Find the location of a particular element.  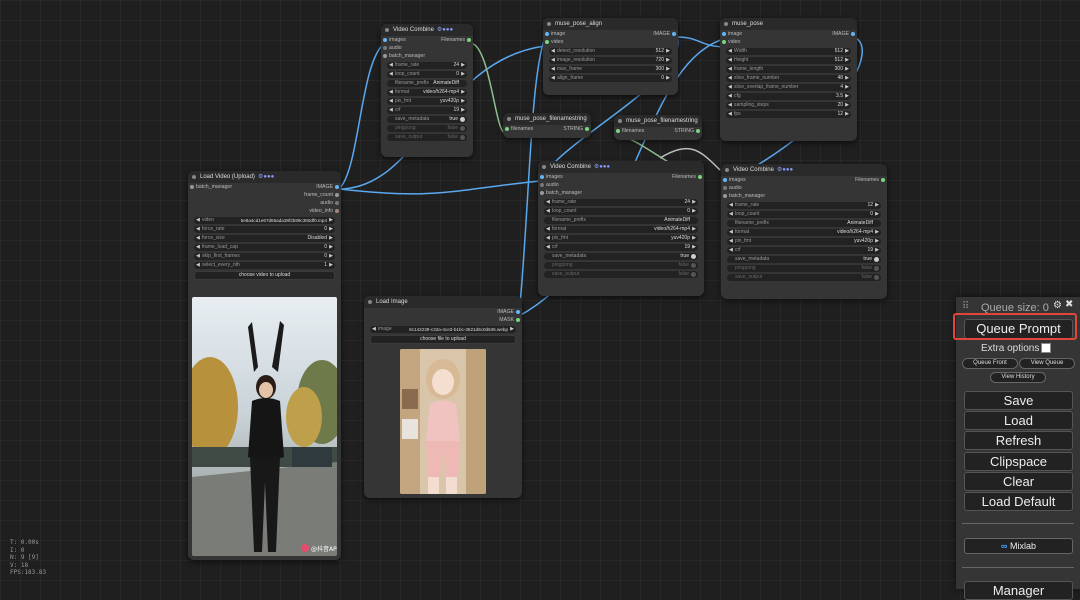

video-watermark: @抖音APP is located at coordinates (324, 549).